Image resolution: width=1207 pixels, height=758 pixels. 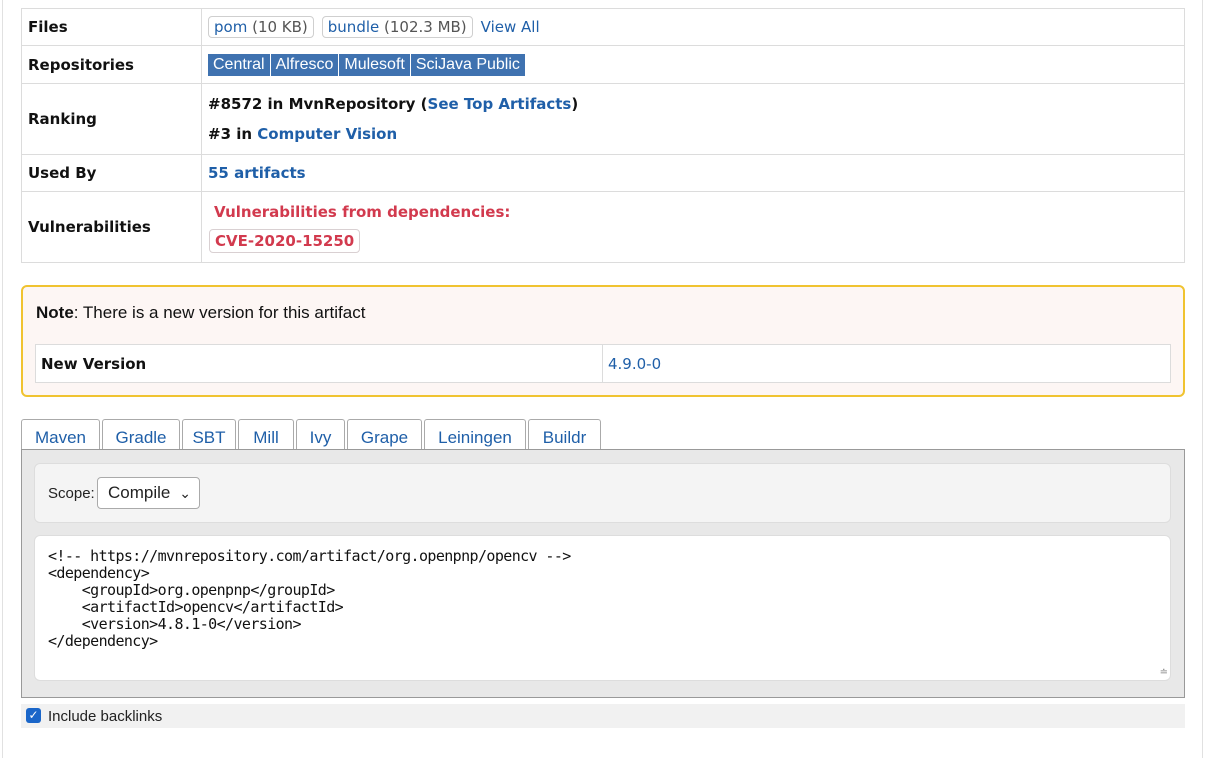 What do you see at coordinates (233, 134) in the screenshot?
I see `category-rank-prefix: #3 in` at bounding box center [233, 134].